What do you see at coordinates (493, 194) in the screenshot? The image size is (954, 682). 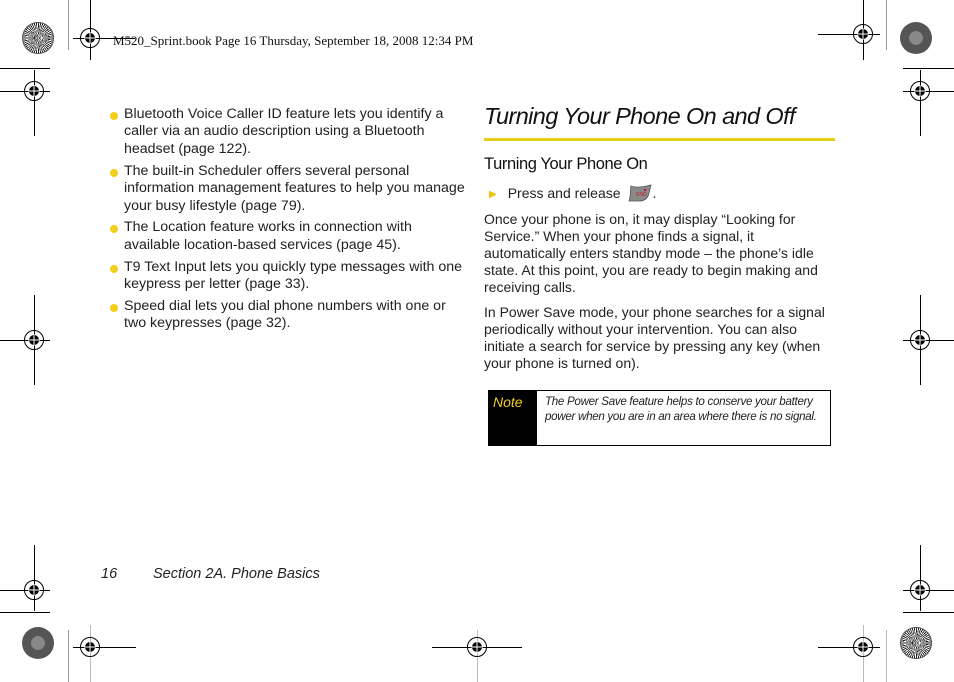 I see `step-arrow-icon: ▶` at bounding box center [493, 194].